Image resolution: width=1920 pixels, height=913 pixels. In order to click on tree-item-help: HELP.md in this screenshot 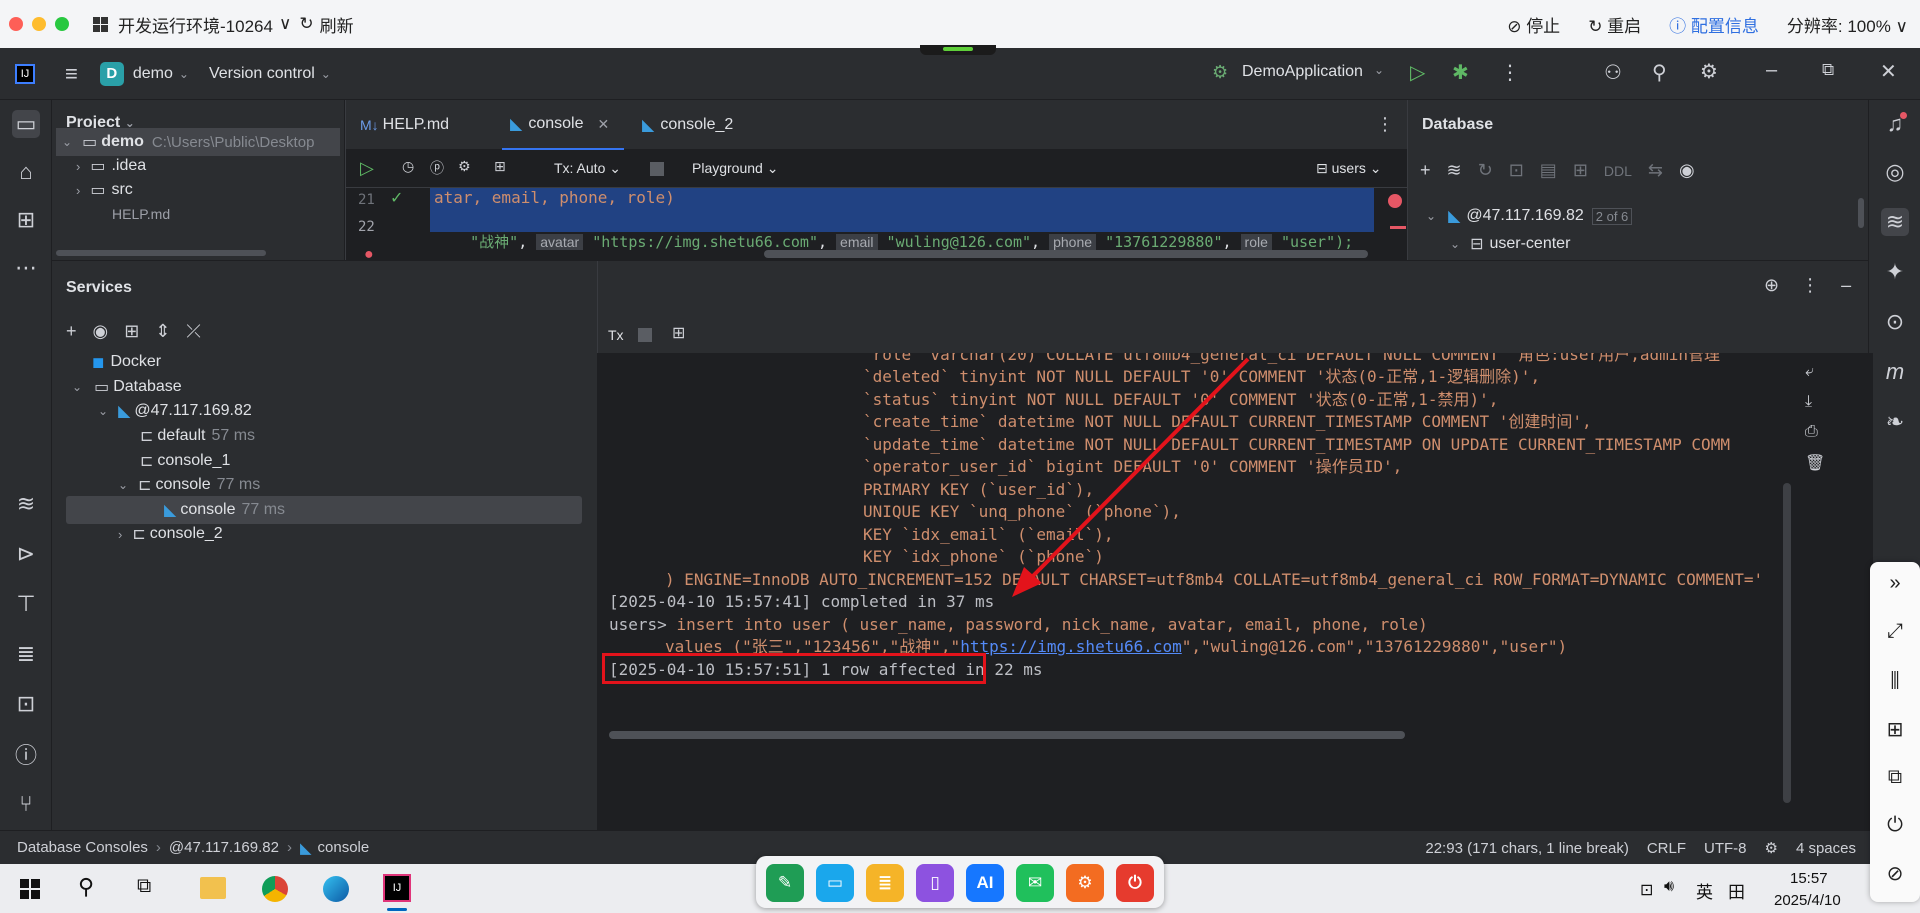, I will do `click(131, 214)`.